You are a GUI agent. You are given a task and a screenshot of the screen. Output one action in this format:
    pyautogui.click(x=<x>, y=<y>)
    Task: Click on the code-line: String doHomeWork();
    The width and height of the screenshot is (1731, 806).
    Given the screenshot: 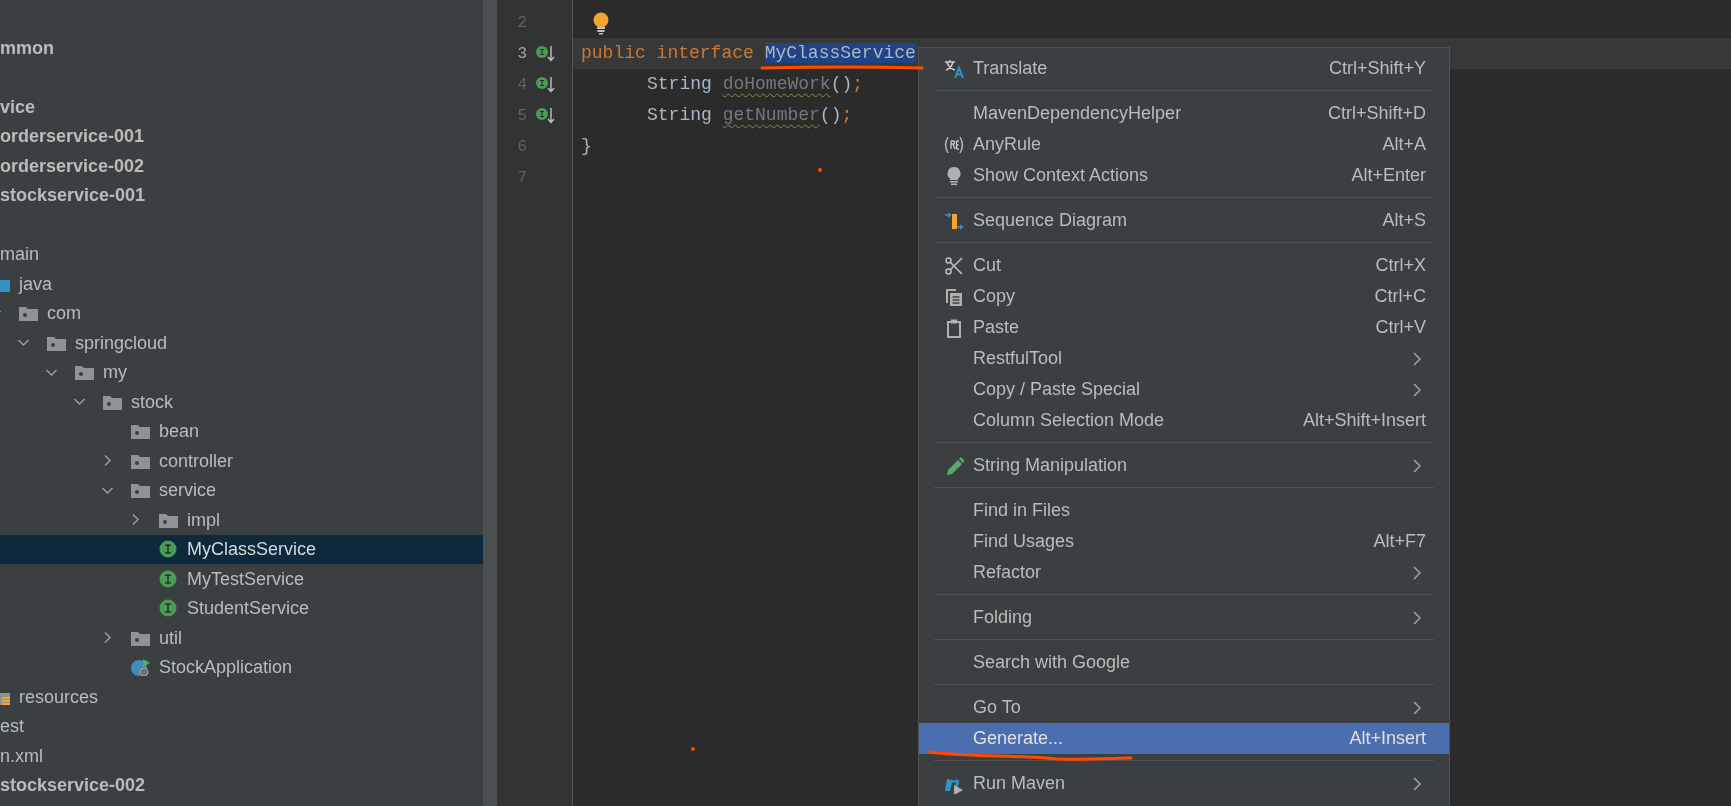 What is the action you would take?
    pyautogui.click(x=755, y=84)
    